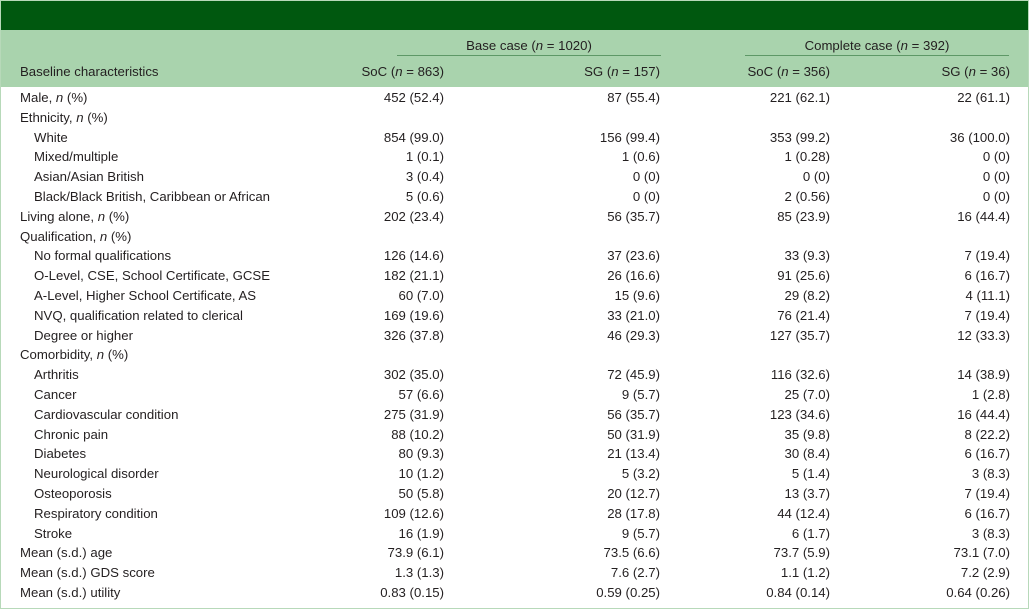 The width and height of the screenshot is (1029, 609). I want to click on row-label: Mean (s.d.) GDS score, so click(87, 573).